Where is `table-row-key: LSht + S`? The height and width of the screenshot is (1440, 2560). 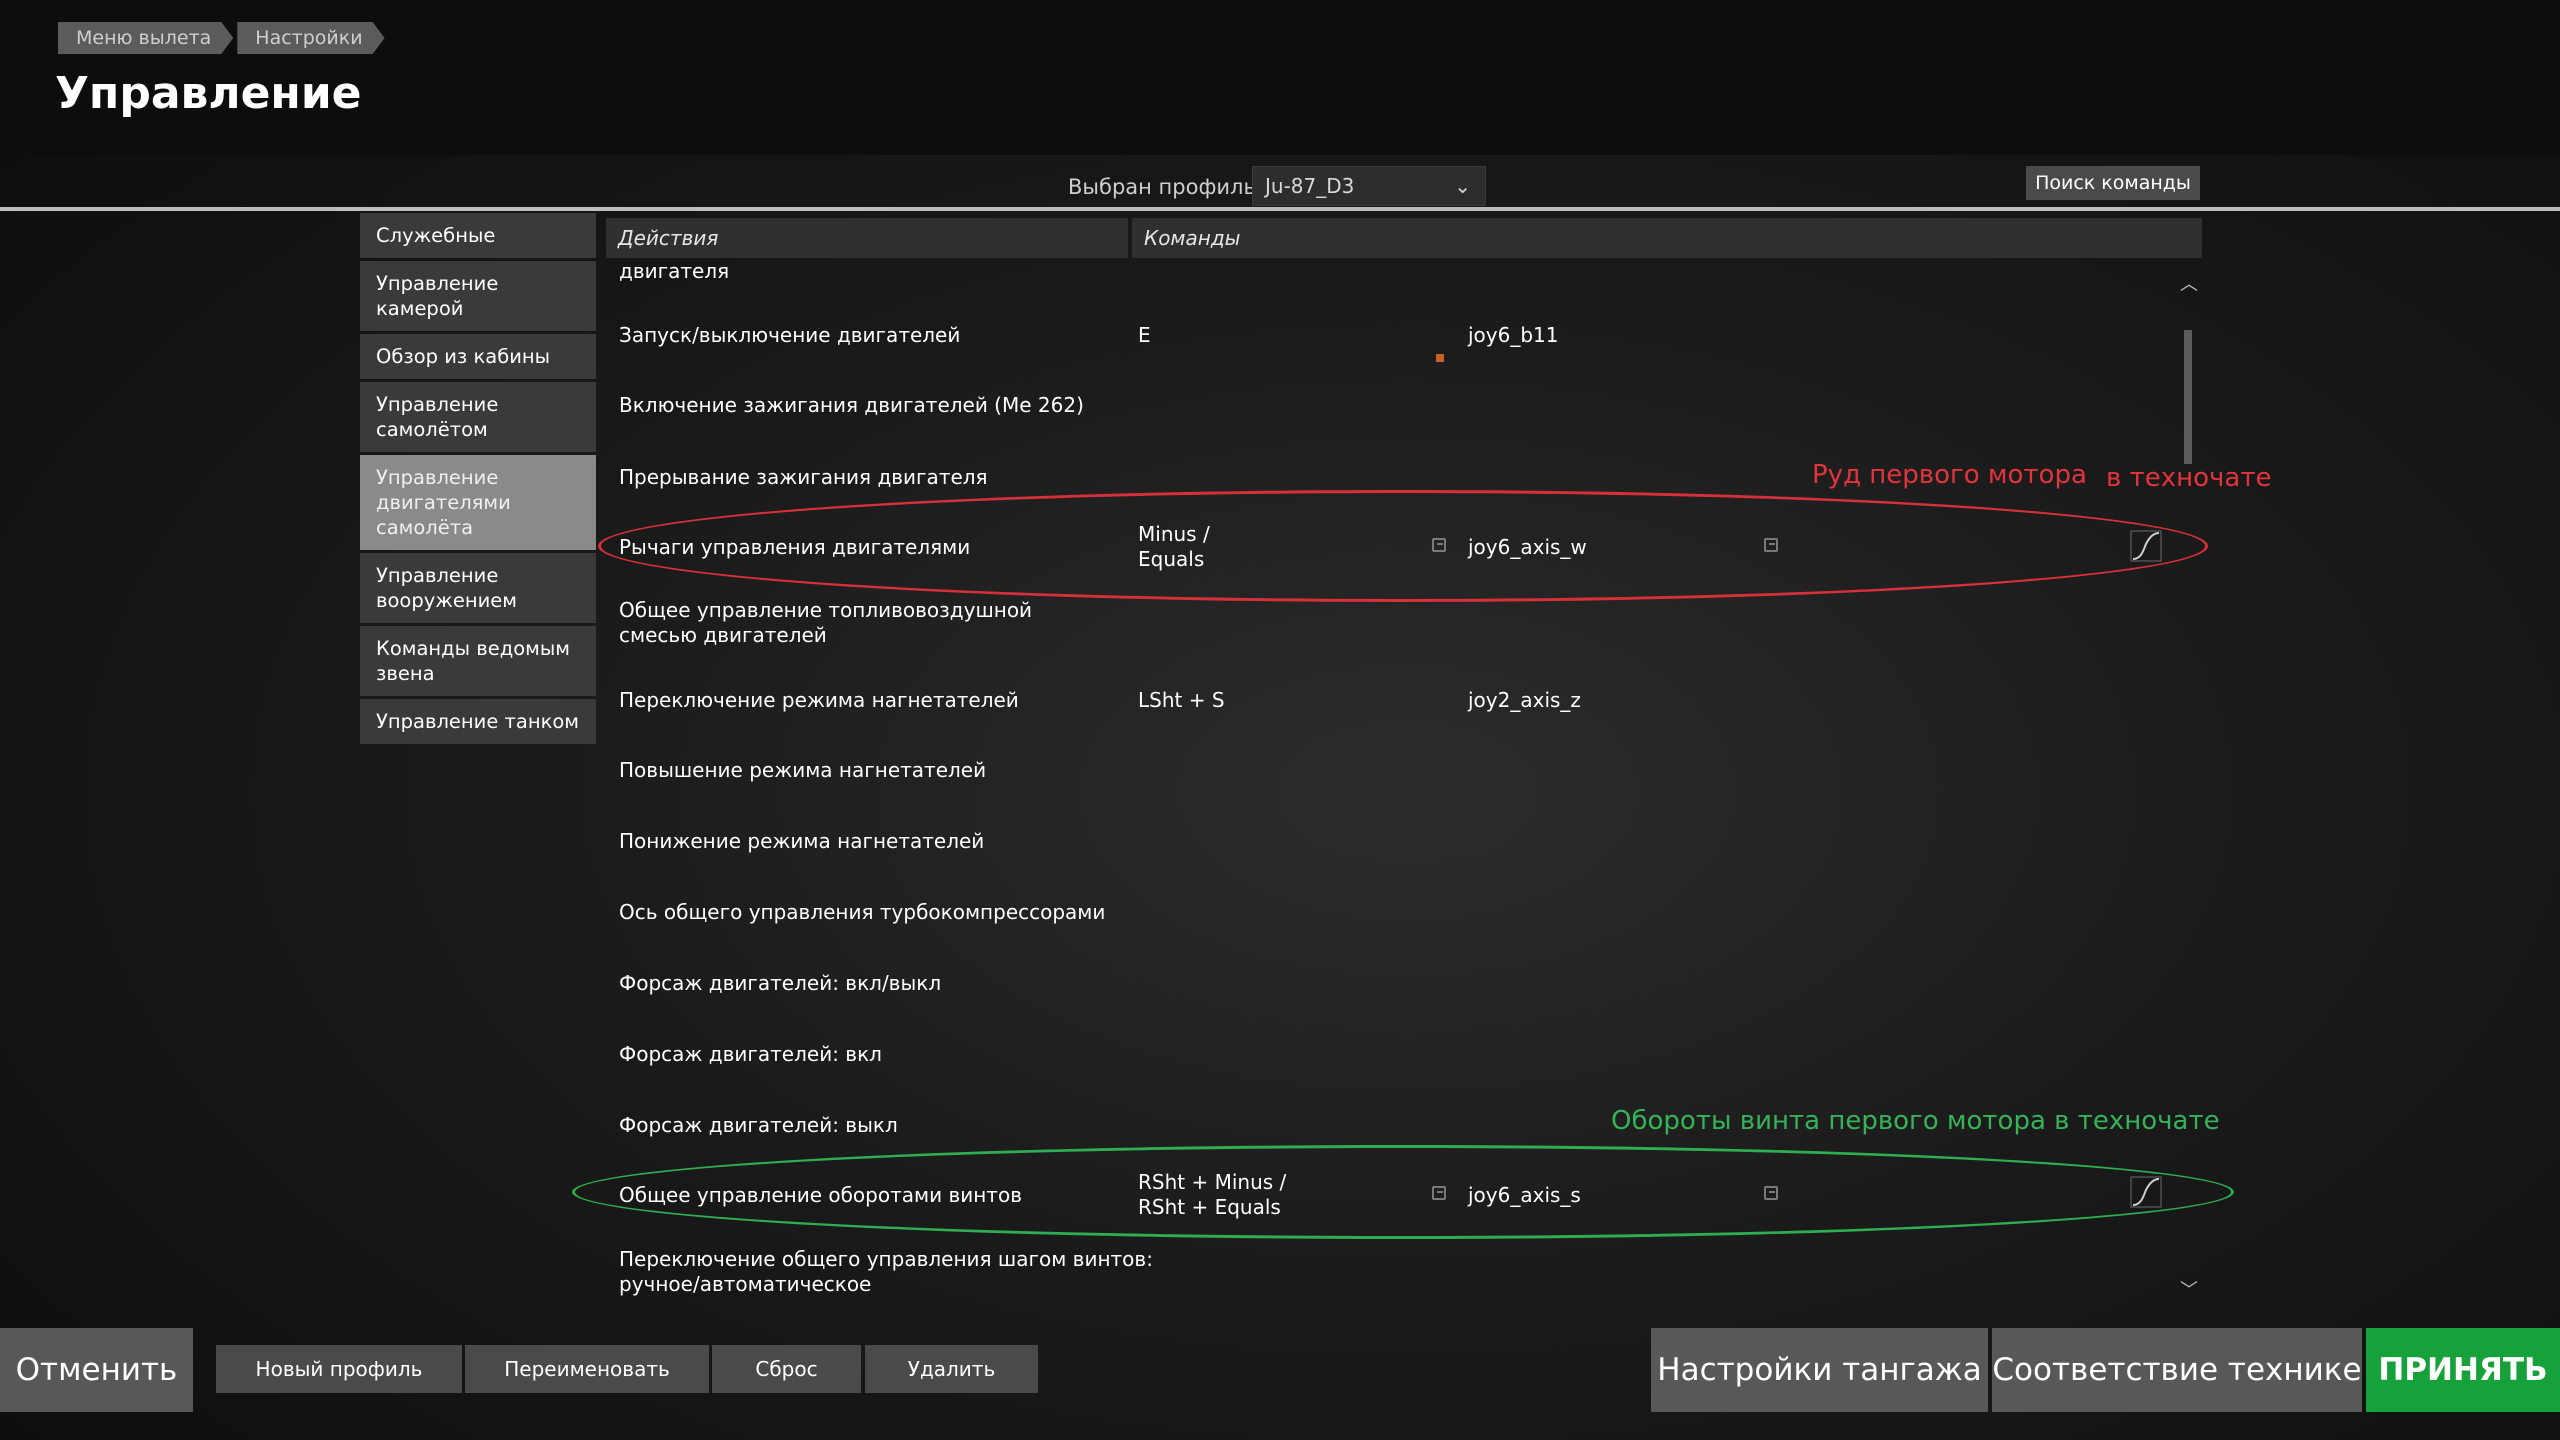
table-row-key: LSht + S is located at coordinates (1181, 700).